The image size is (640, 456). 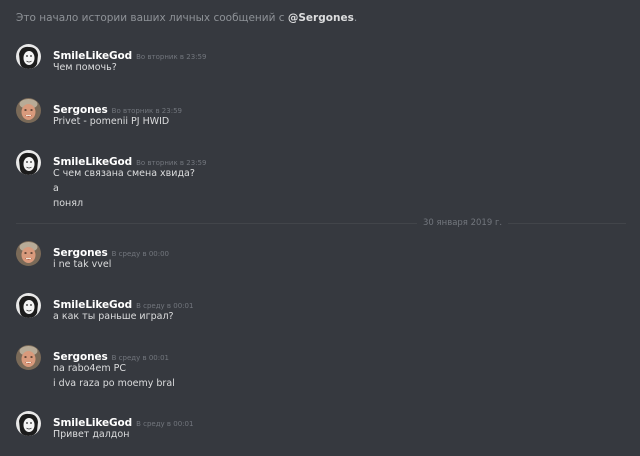 I want to click on divider-line, so click(x=321, y=223).